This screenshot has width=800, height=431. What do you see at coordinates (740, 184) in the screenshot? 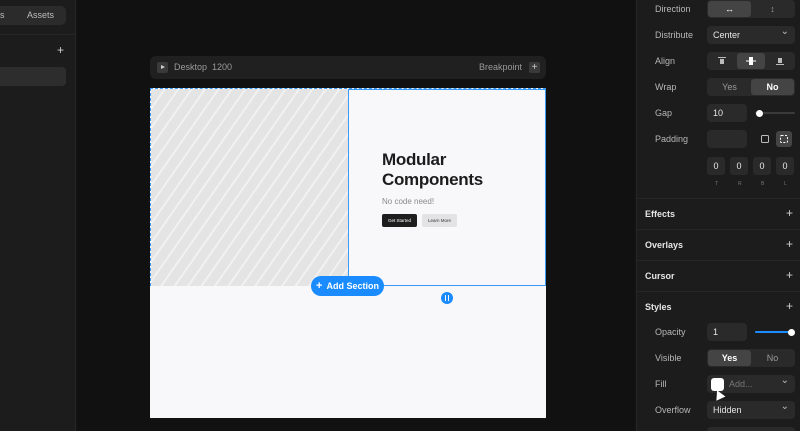
I see `padding-right-caption: R` at bounding box center [740, 184].